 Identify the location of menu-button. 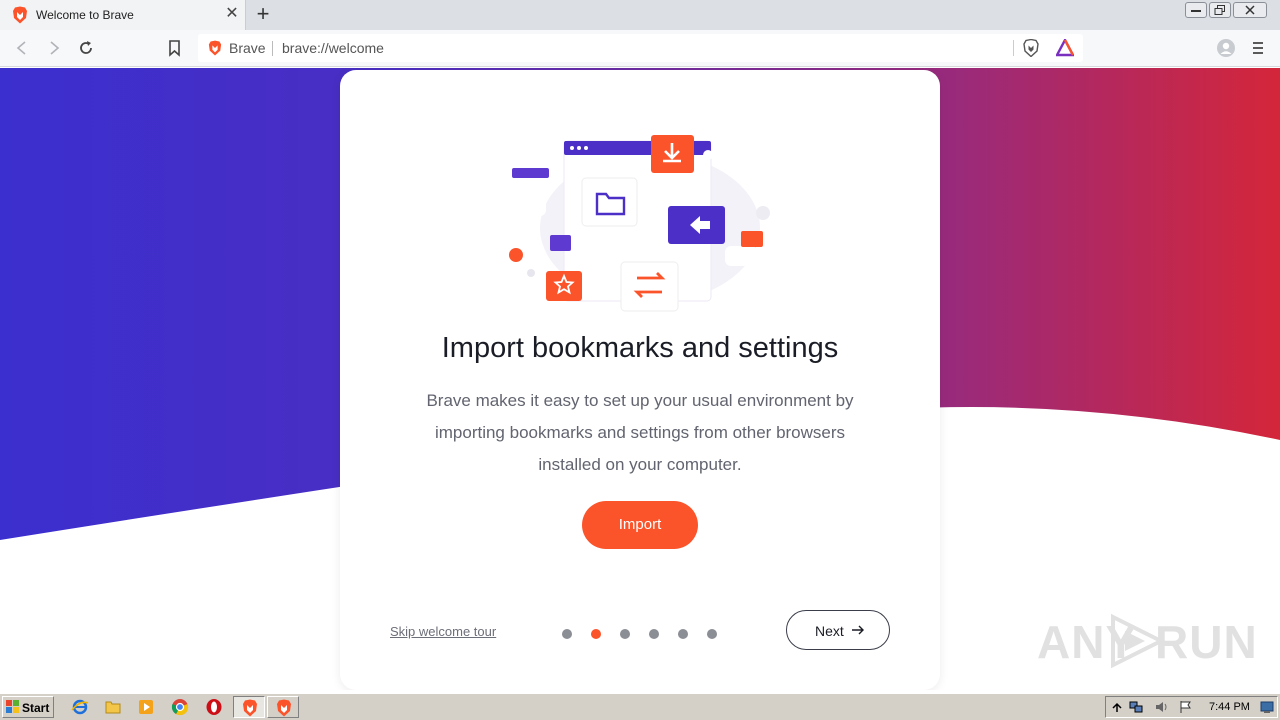
(1259, 48).